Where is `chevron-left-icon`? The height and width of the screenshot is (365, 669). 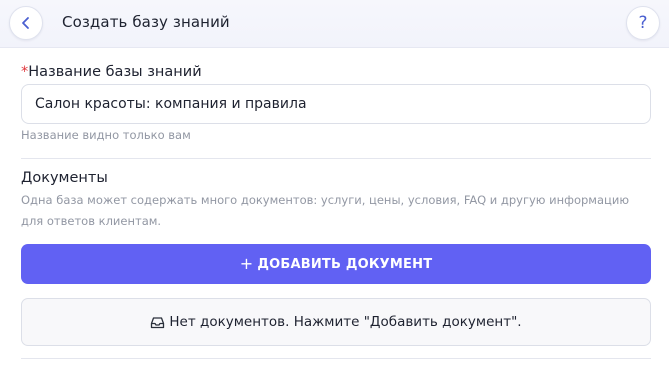
chevron-left-icon is located at coordinates (25, 23).